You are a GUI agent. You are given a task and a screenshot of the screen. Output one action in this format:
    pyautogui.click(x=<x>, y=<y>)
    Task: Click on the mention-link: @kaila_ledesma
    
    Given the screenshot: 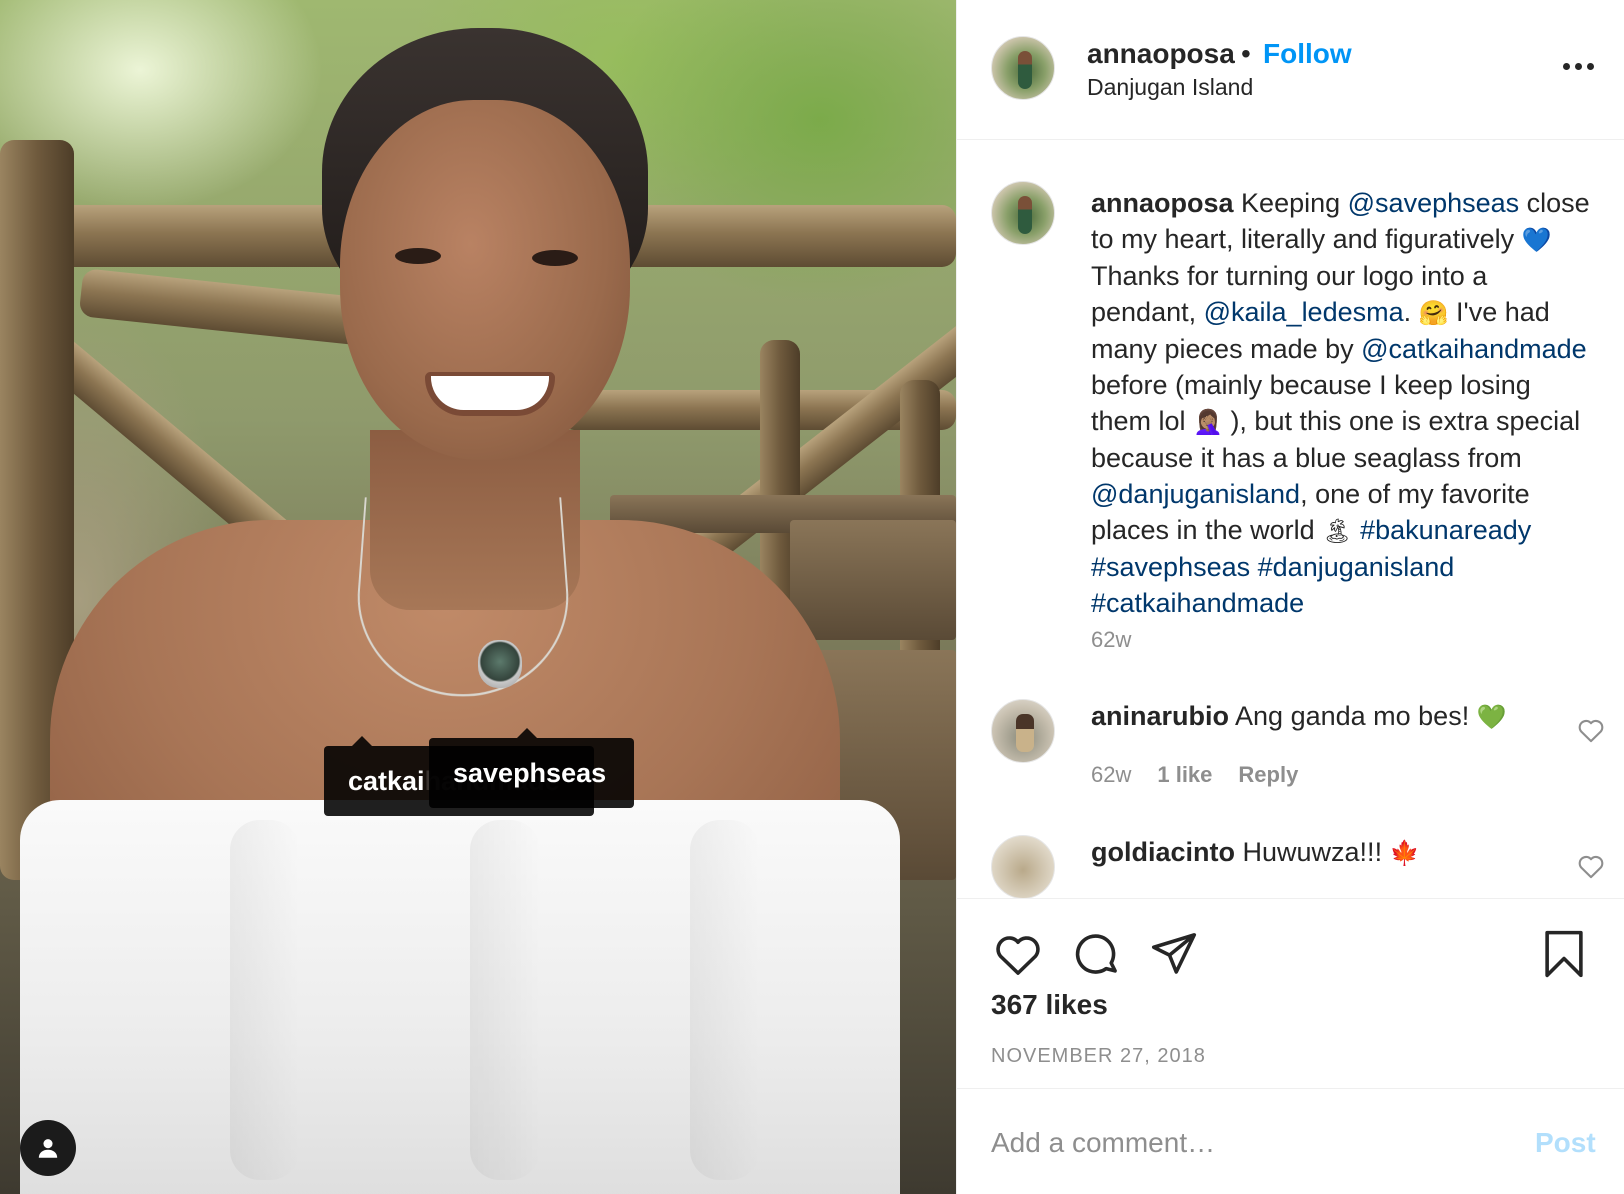 What is the action you would take?
    pyautogui.click(x=1304, y=312)
    